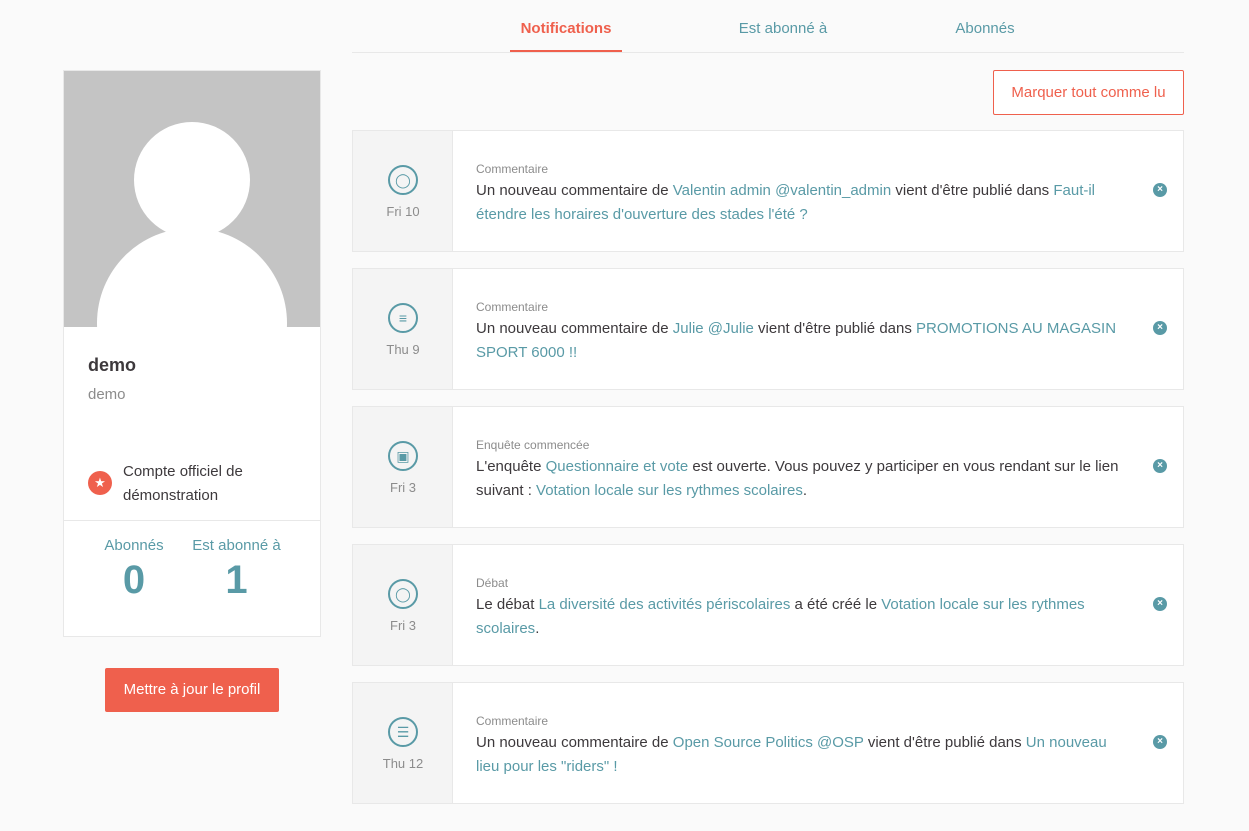 The width and height of the screenshot is (1249, 831). I want to click on text-lines-icon: ☰, so click(403, 732).